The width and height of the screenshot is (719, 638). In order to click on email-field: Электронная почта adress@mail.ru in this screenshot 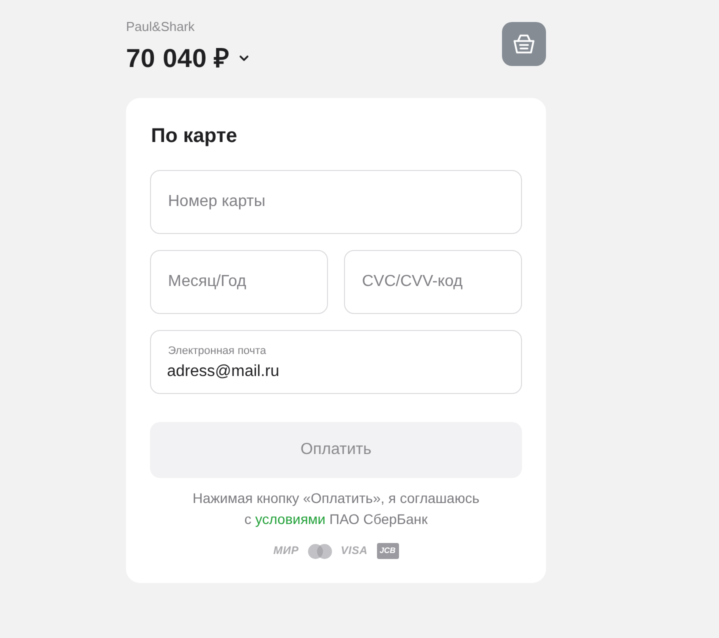, I will do `click(336, 362)`.